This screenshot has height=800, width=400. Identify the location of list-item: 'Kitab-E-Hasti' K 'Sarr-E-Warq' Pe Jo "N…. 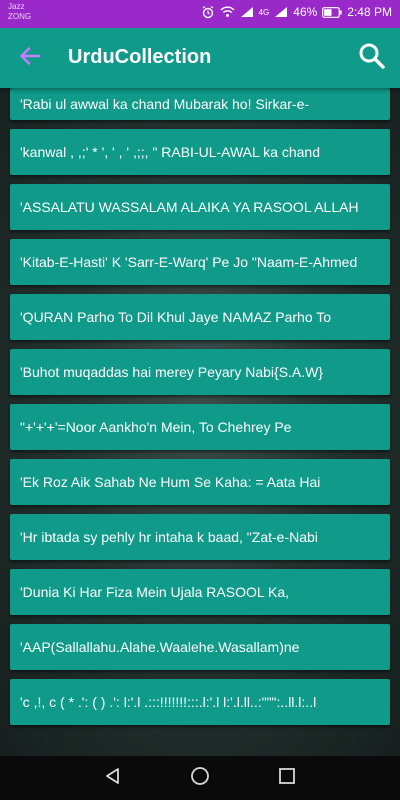
(200, 262).